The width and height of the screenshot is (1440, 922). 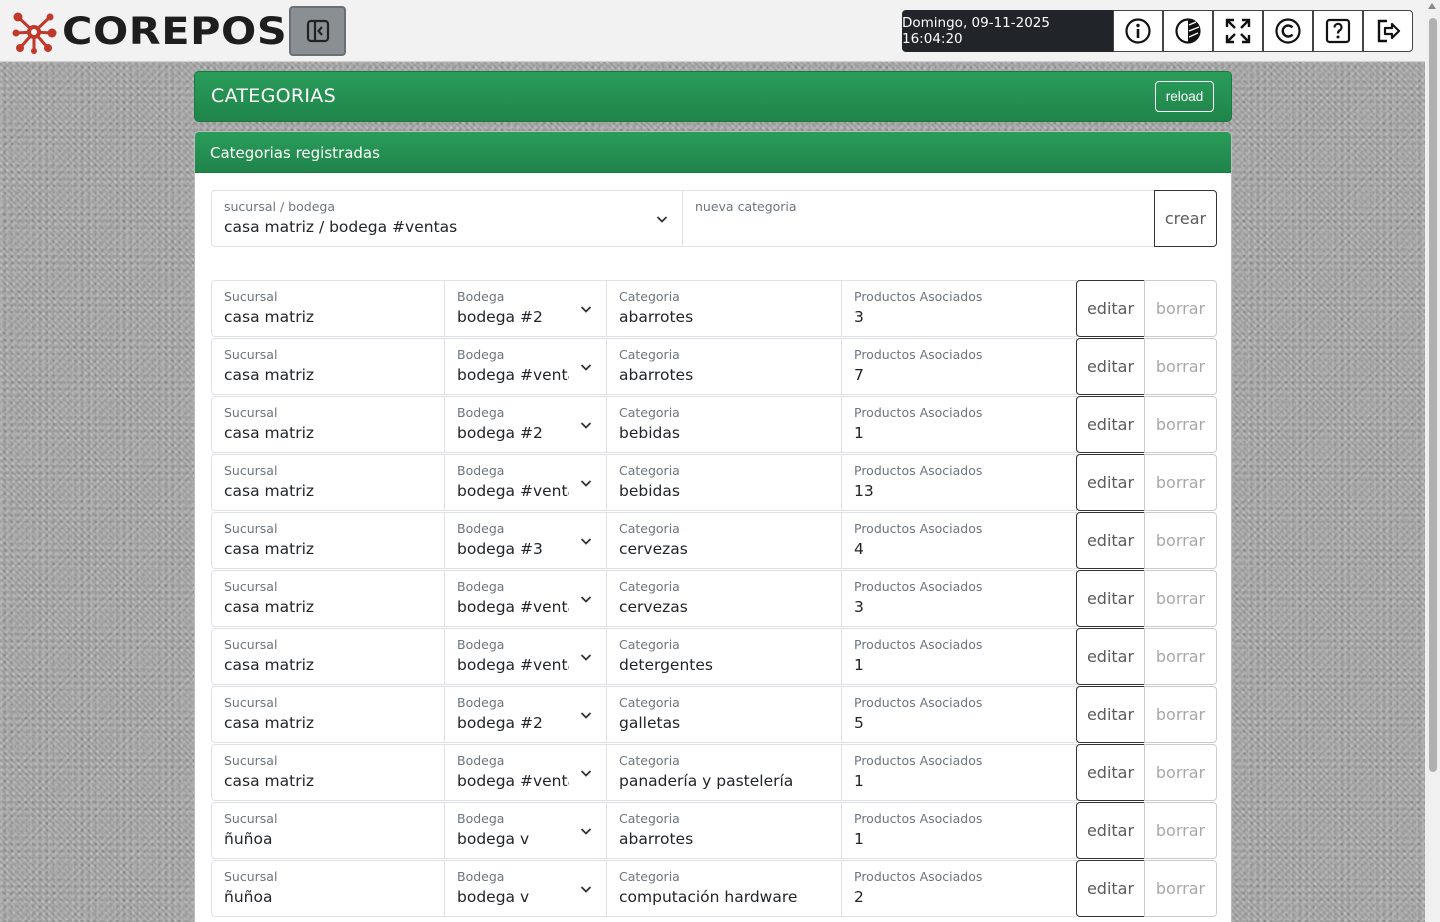 I want to click on logout-button, so click(x=1388, y=31).